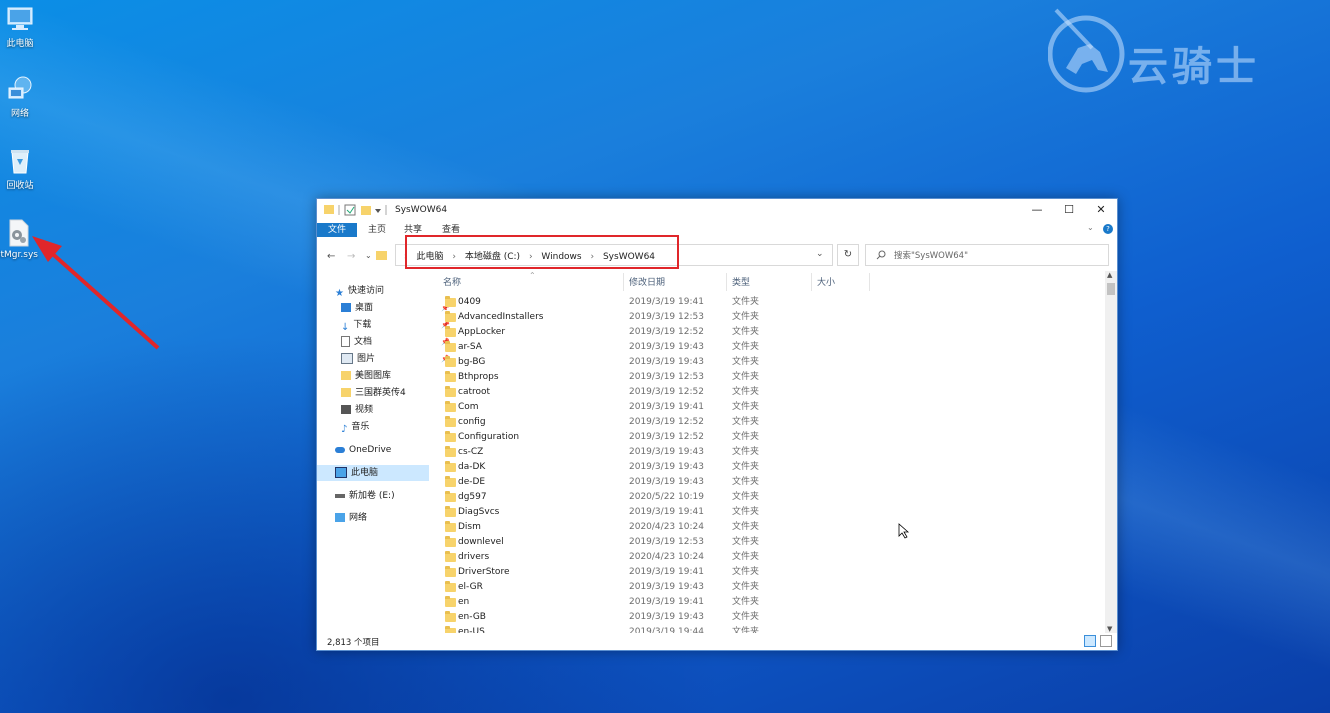 The height and width of the screenshot is (713, 1330). Describe the element at coordinates (773, 542) in the screenshot. I see `file-row: downlevel 2019/3/19 12:53 文件夹` at that location.